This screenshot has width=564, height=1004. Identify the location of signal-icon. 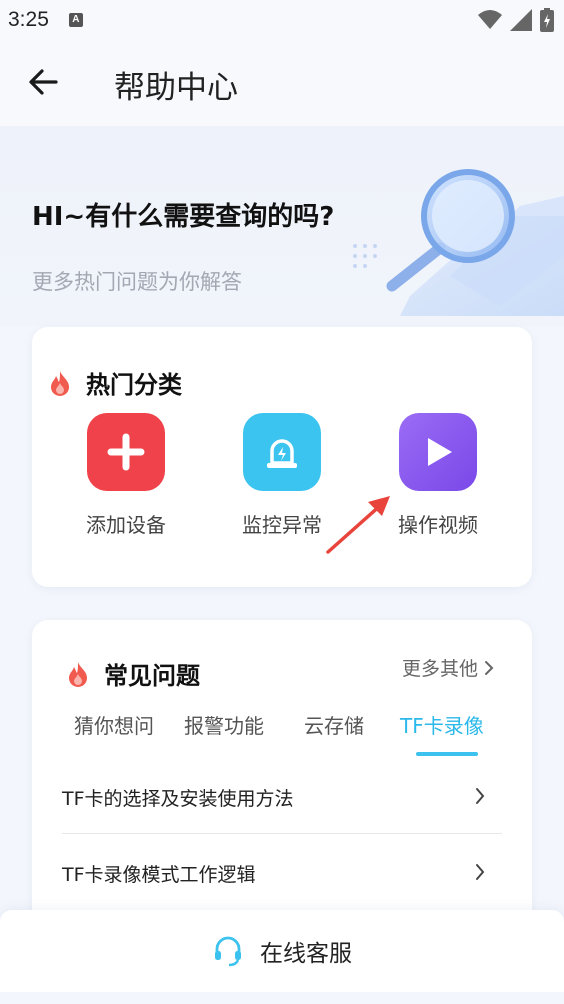
(521, 20).